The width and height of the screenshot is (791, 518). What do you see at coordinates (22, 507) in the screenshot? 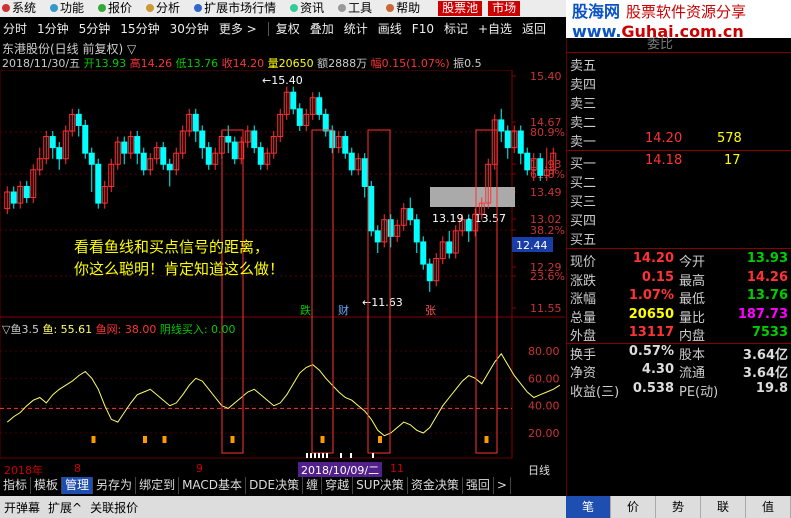
I see `status-item-0: 开弹幕` at bounding box center [22, 507].